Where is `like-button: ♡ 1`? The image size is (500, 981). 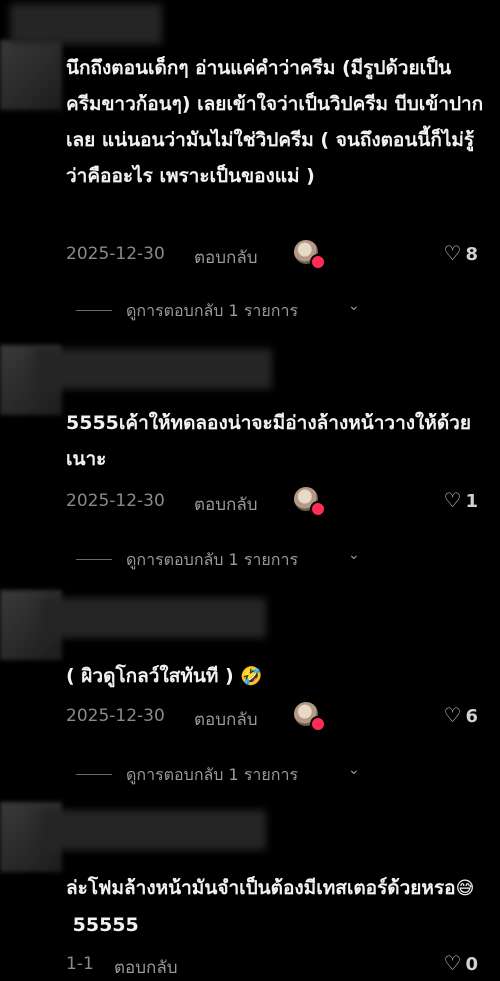
like-button: ♡ 1 is located at coordinates (461, 500).